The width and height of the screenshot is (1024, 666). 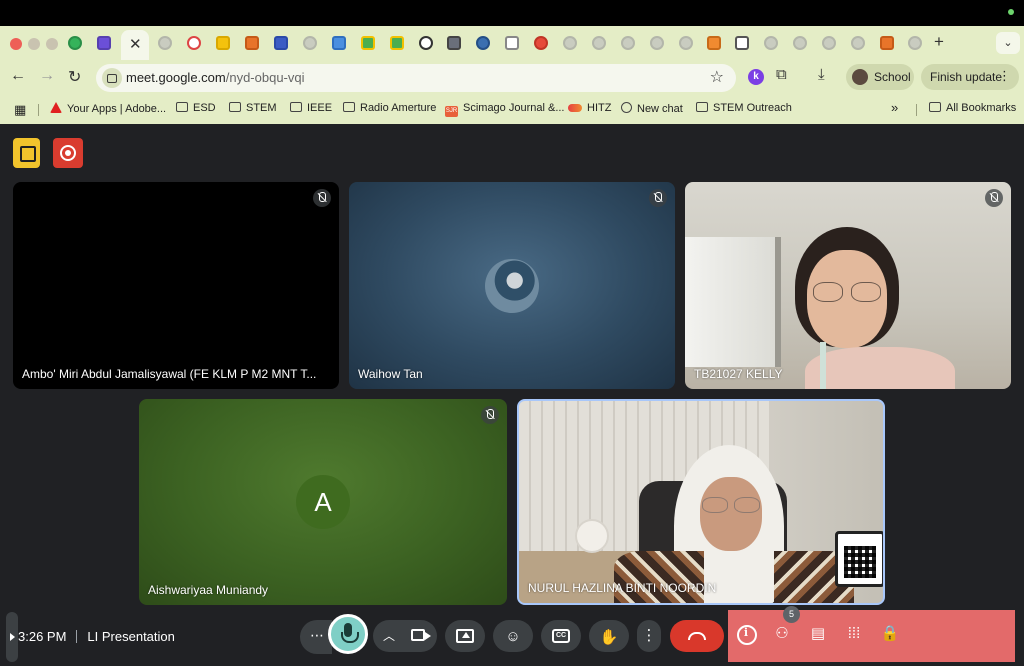 I want to click on site-info-icon, so click(x=112, y=78).